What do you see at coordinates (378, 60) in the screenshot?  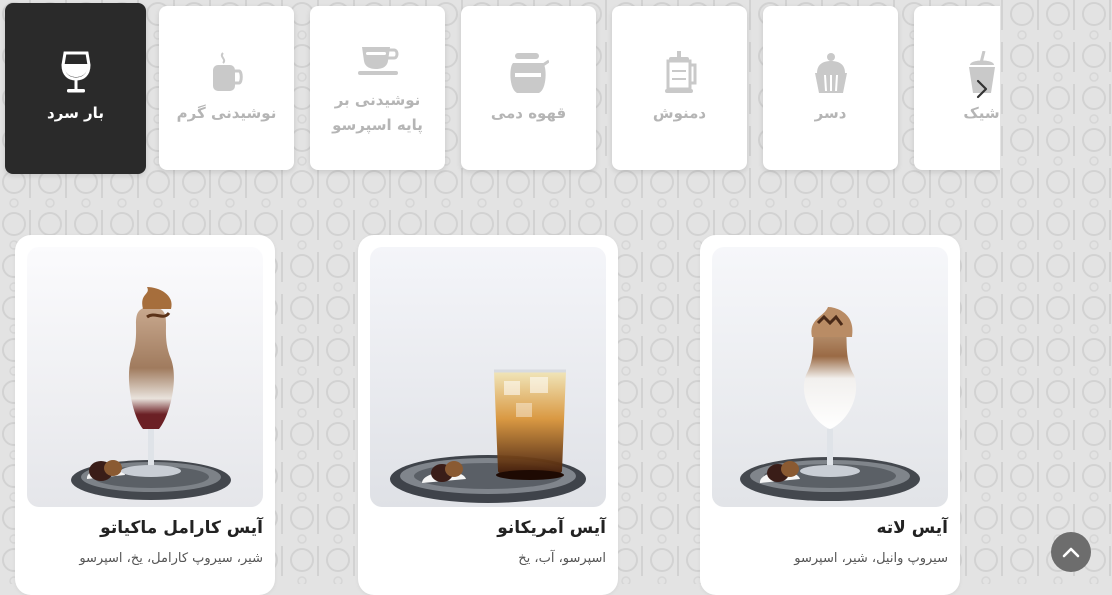 I see `espresso-cup-icon` at bounding box center [378, 60].